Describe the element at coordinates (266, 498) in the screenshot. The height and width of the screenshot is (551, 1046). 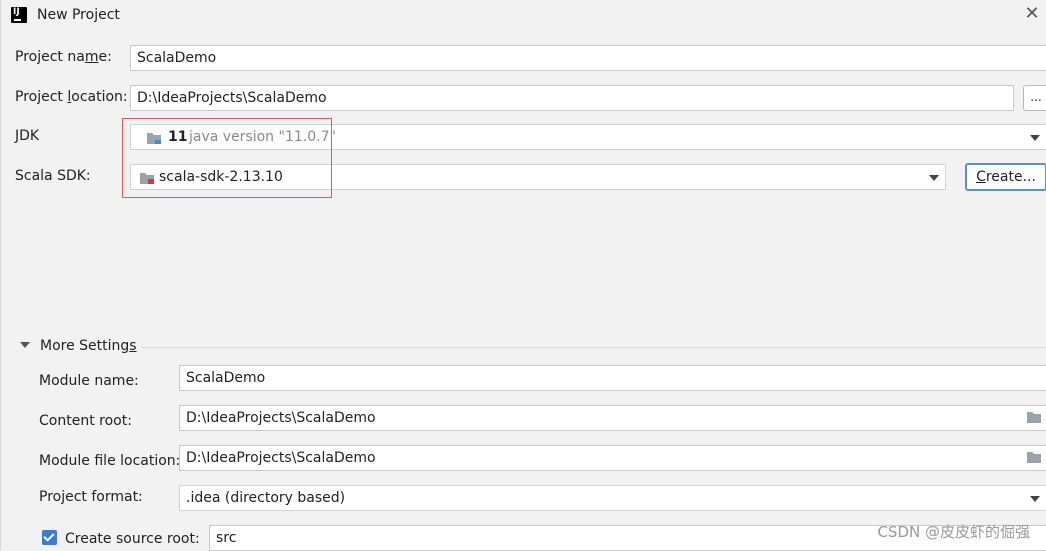
I see `project-format-value: .idea (directory based)` at that location.